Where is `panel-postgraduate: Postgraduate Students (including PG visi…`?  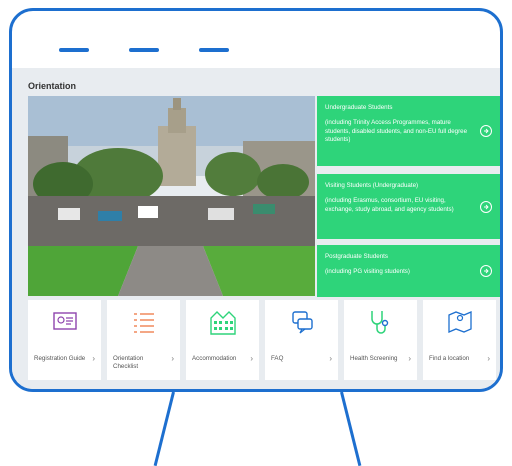
panel-postgraduate: Postgraduate Students (including PG visi… is located at coordinates (408, 271).